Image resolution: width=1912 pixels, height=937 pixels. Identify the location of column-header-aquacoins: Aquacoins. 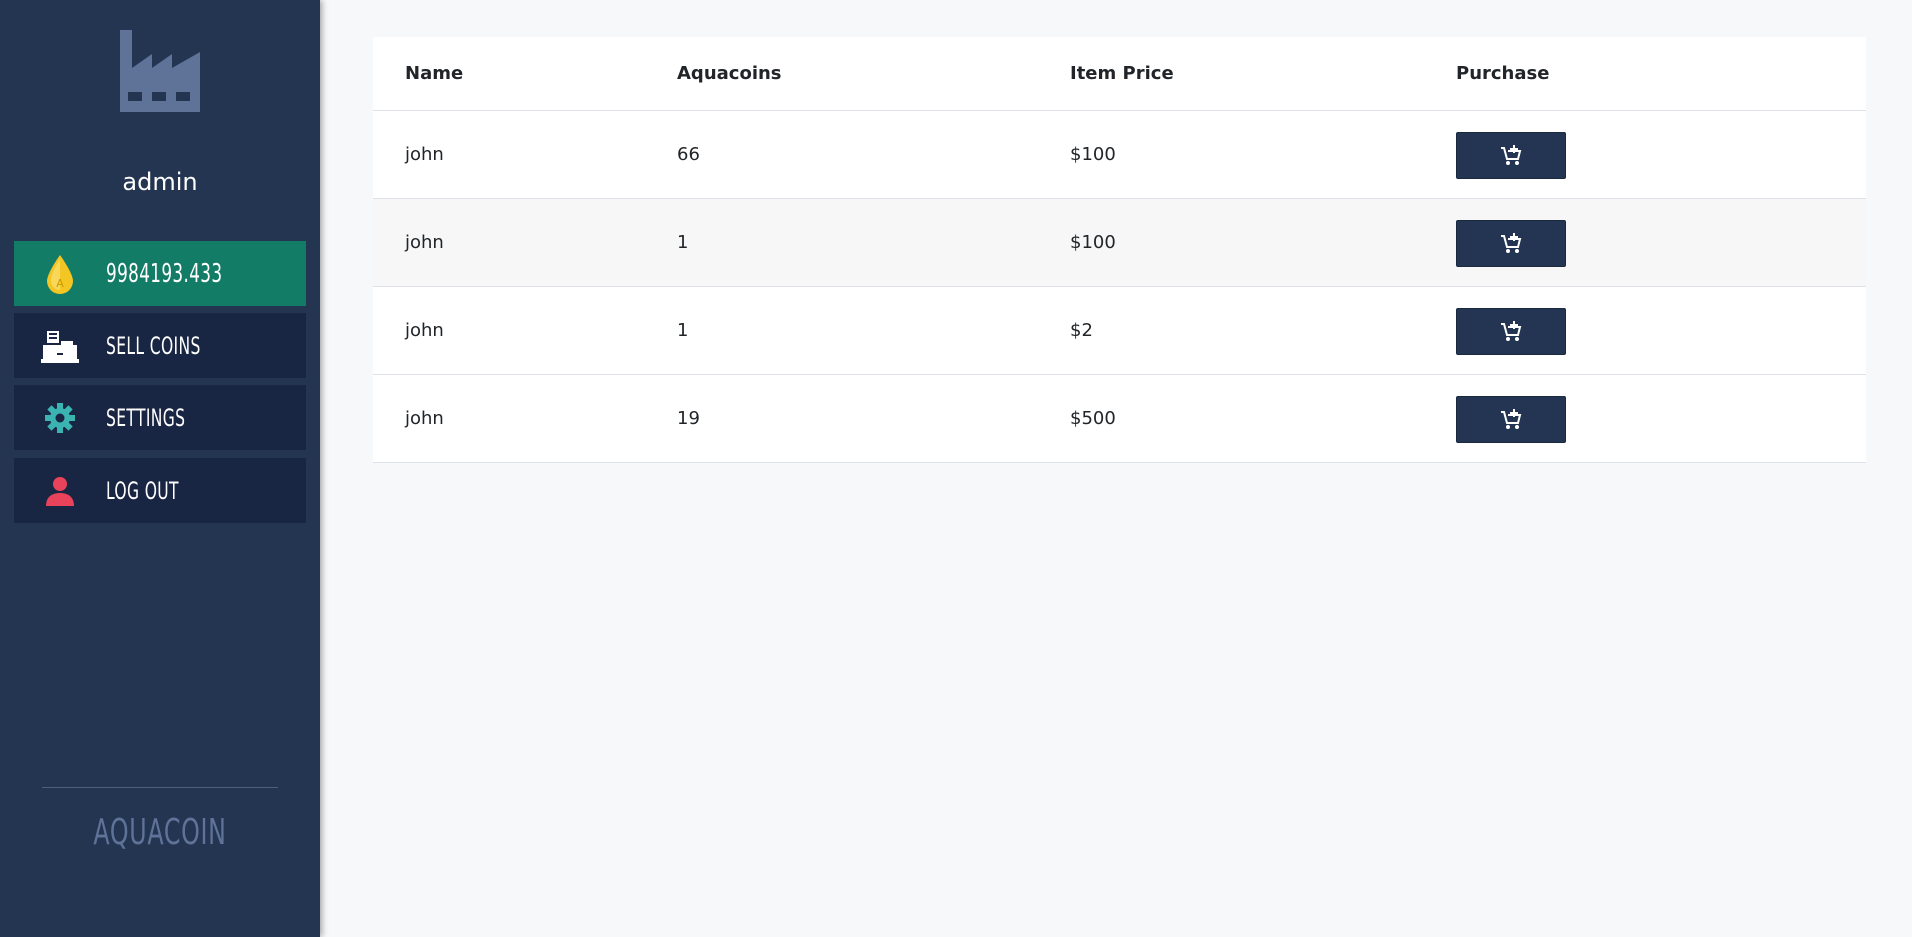
(841, 74).